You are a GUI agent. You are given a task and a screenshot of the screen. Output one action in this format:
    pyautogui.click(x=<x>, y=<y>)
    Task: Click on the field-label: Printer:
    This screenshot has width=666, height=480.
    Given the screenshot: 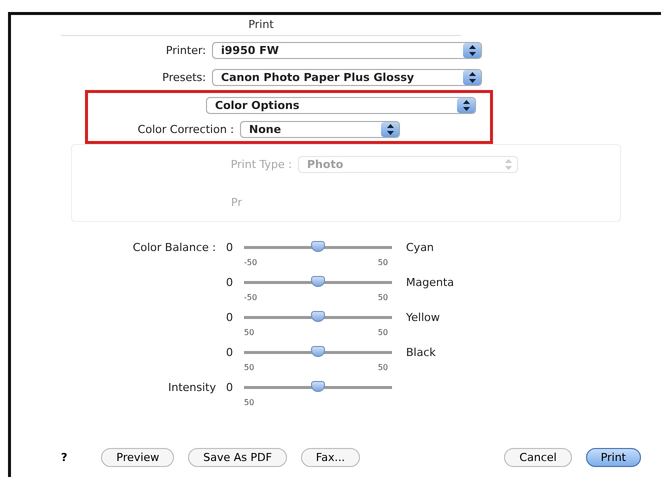 What is the action you would take?
    pyautogui.click(x=185, y=50)
    